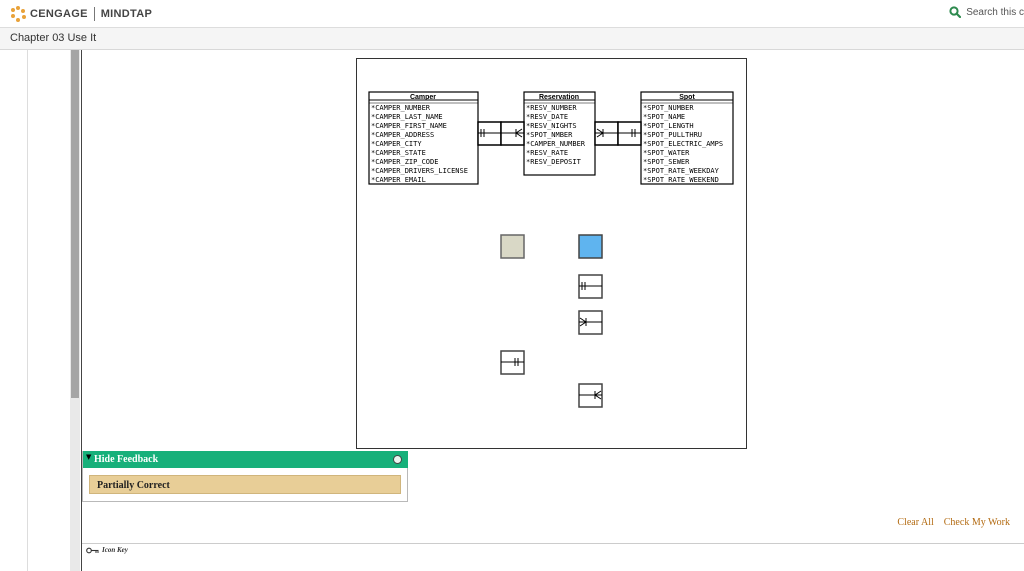 The width and height of the screenshot is (1024, 571). Describe the element at coordinates (409, 126) in the screenshot. I see `entity-field: *CAMPER_FIRST_NAME` at that location.